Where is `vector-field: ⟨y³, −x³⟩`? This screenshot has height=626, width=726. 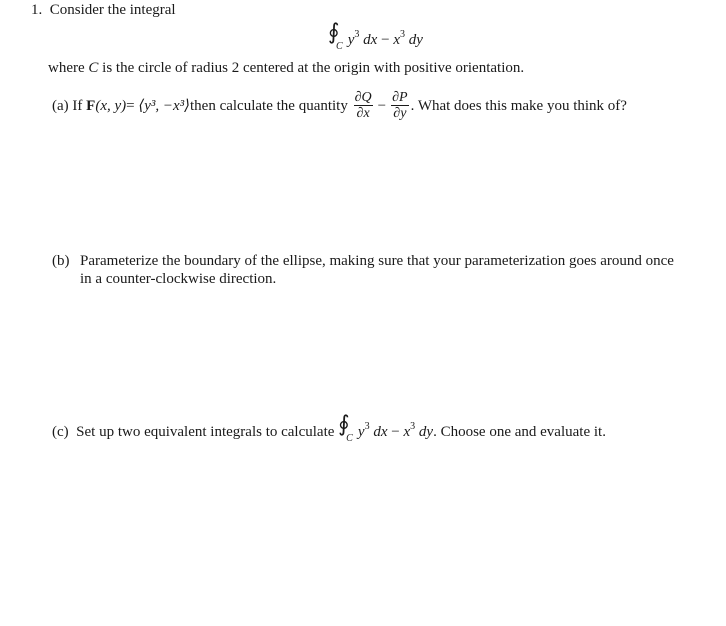 vector-field: ⟨y³, −x³⟩ is located at coordinates (164, 105).